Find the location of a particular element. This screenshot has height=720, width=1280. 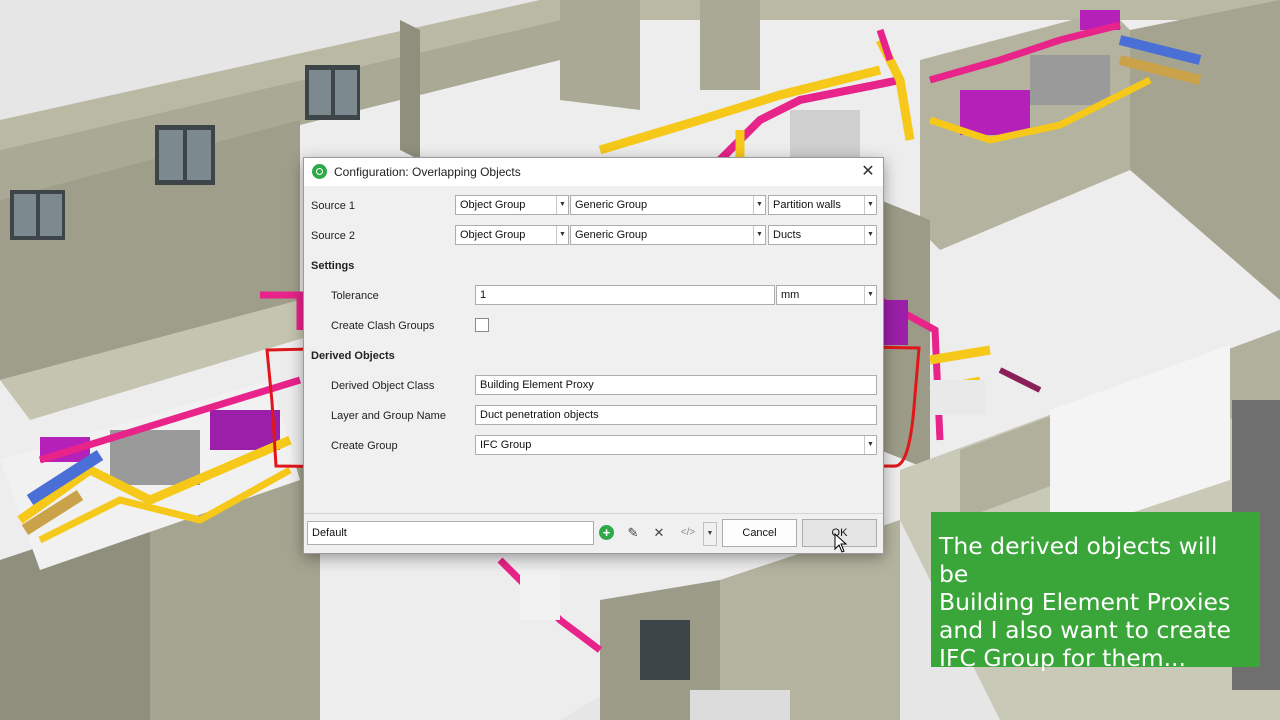

source1-group-value: Generic Group is located at coordinates (611, 205).